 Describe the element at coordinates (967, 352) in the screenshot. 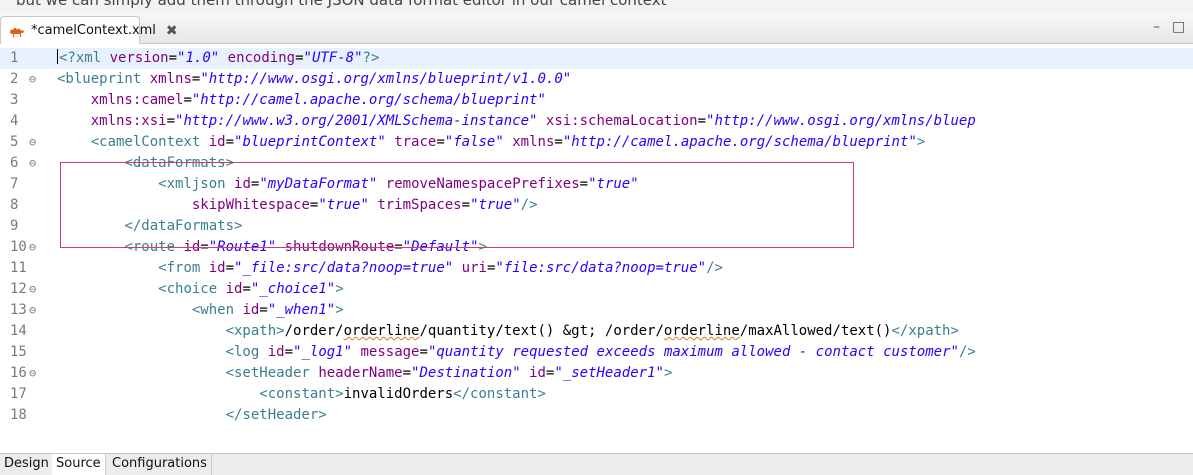

I see `code-token: />` at that location.